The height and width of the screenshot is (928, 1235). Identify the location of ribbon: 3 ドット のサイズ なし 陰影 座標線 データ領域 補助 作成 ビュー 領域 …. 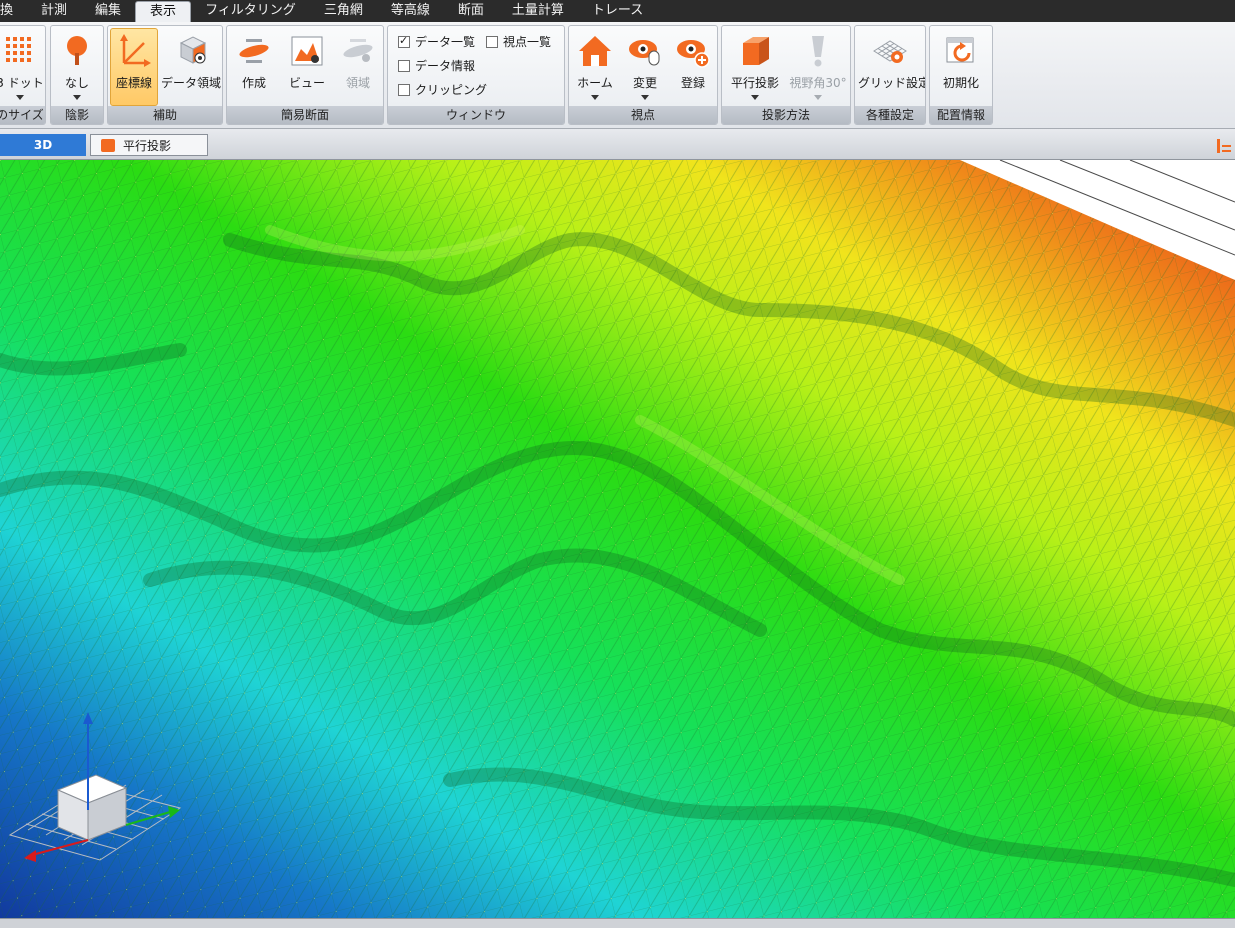
(617, 75).